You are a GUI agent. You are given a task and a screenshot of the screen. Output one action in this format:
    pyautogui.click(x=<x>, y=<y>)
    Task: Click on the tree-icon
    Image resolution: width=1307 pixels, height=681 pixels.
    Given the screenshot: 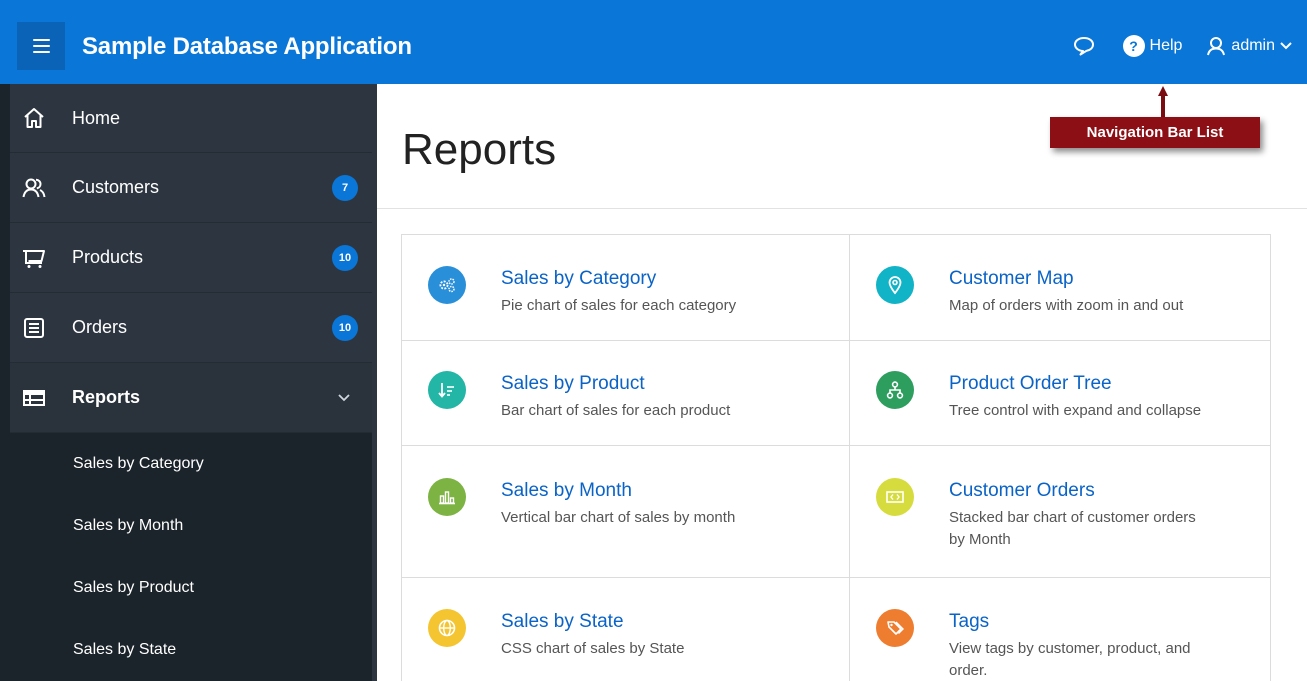 What is the action you would take?
    pyautogui.click(x=895, y=390)
    